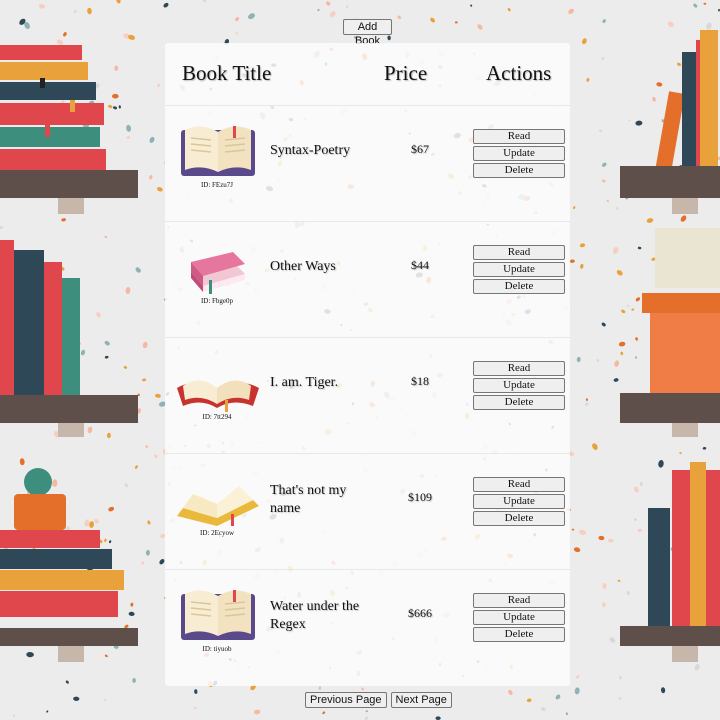 Image resolution: width=720 pixels, height=720 pixels. I want to click on book-price: $67, so click(420, 149).